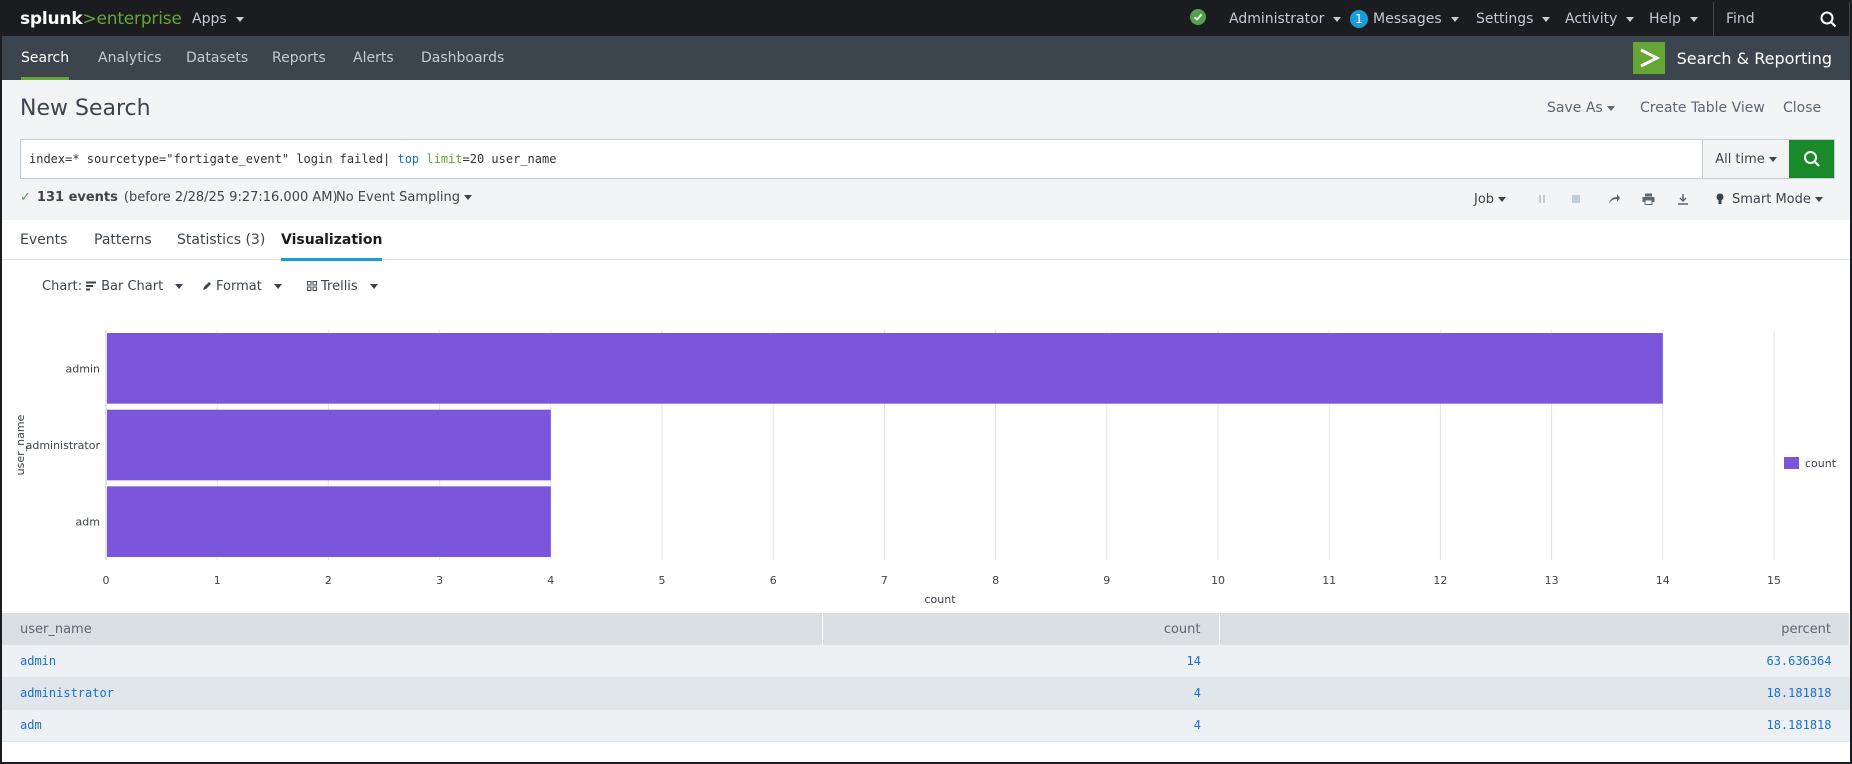 The image size is (1852, 764). What do you see at coordinates (1490, 199) in the screenshot?
I see `job-menu: Job` at bounding box center [1490, 199].